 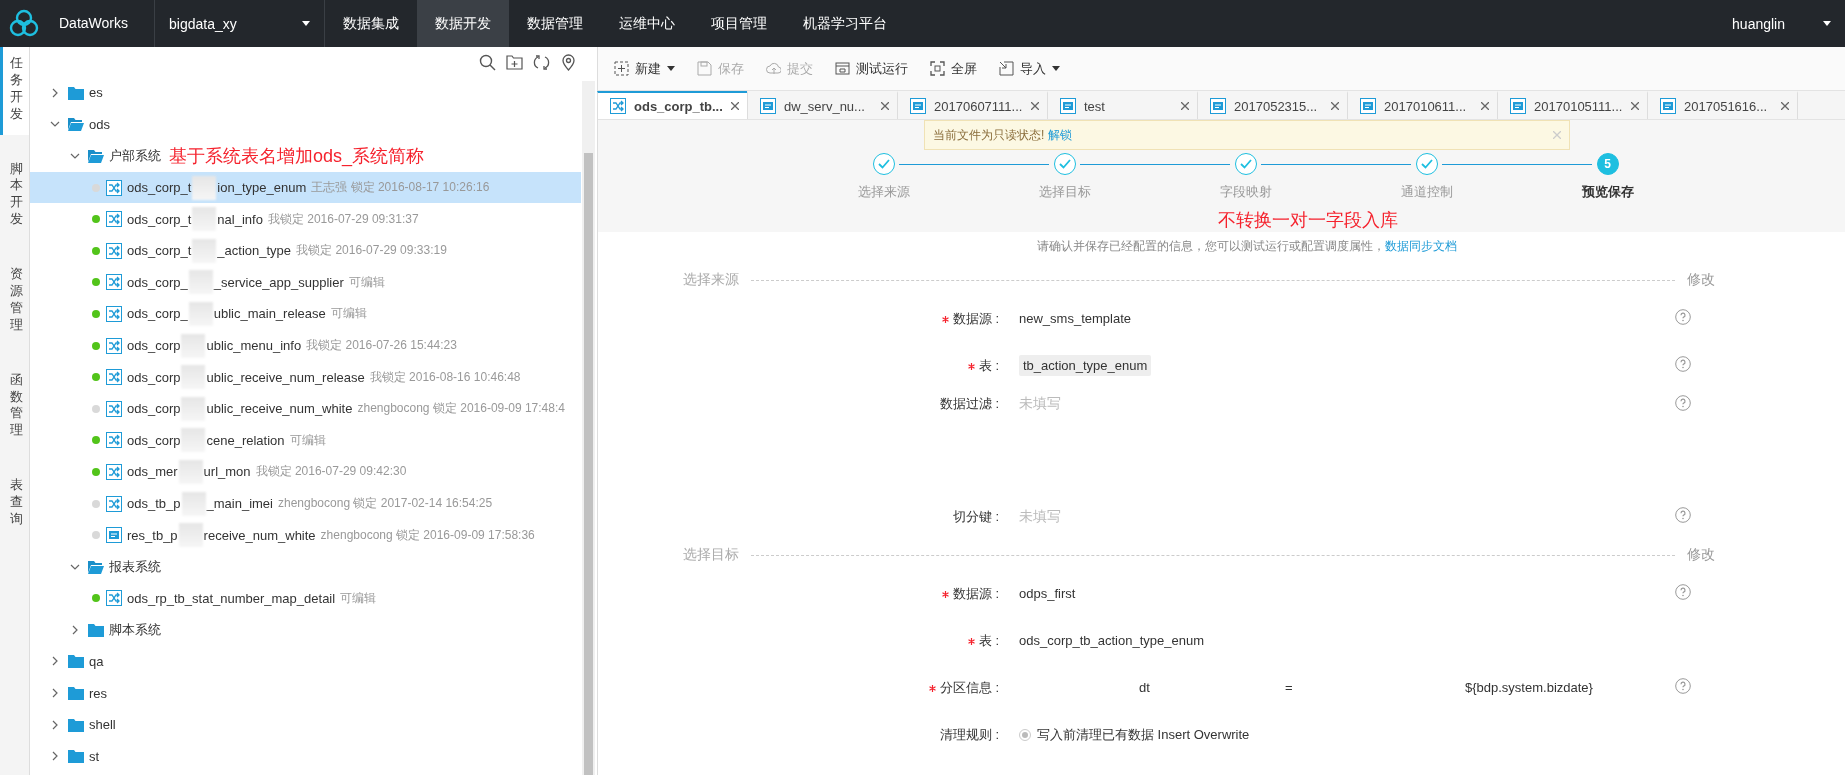 What do you see at coordinates (463, 23) in the screenshot?
I see `nav-item: 数据开发` at bounding box center [463, 23].